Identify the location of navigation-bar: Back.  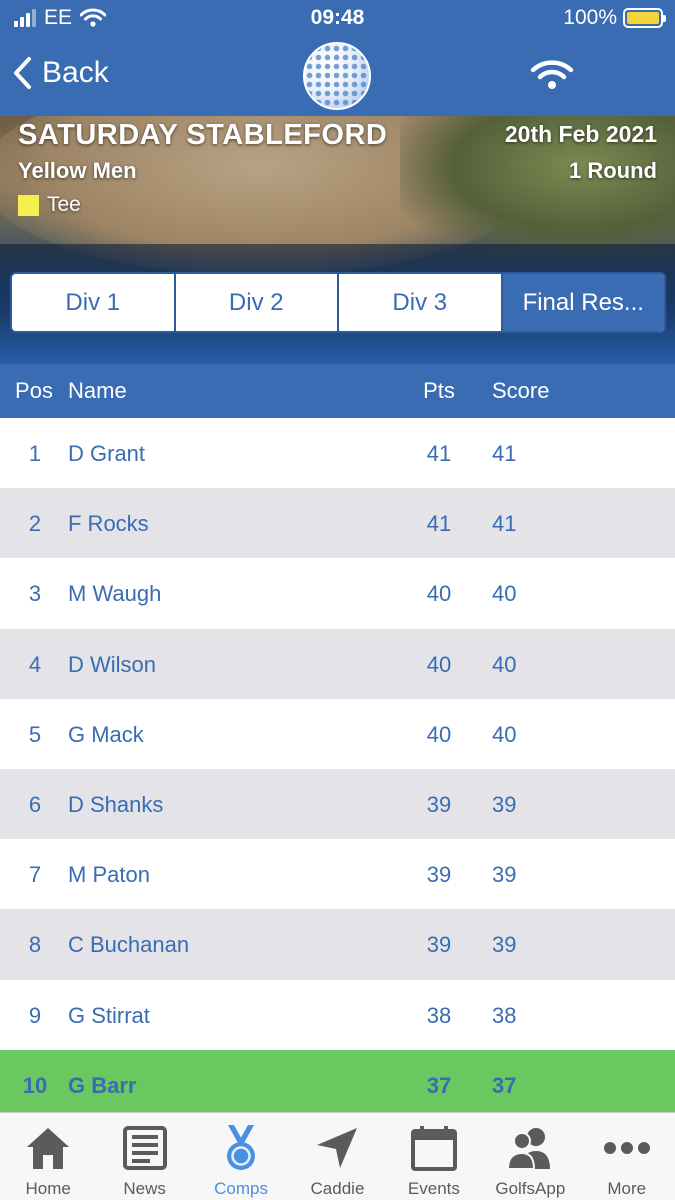
(337, 77).